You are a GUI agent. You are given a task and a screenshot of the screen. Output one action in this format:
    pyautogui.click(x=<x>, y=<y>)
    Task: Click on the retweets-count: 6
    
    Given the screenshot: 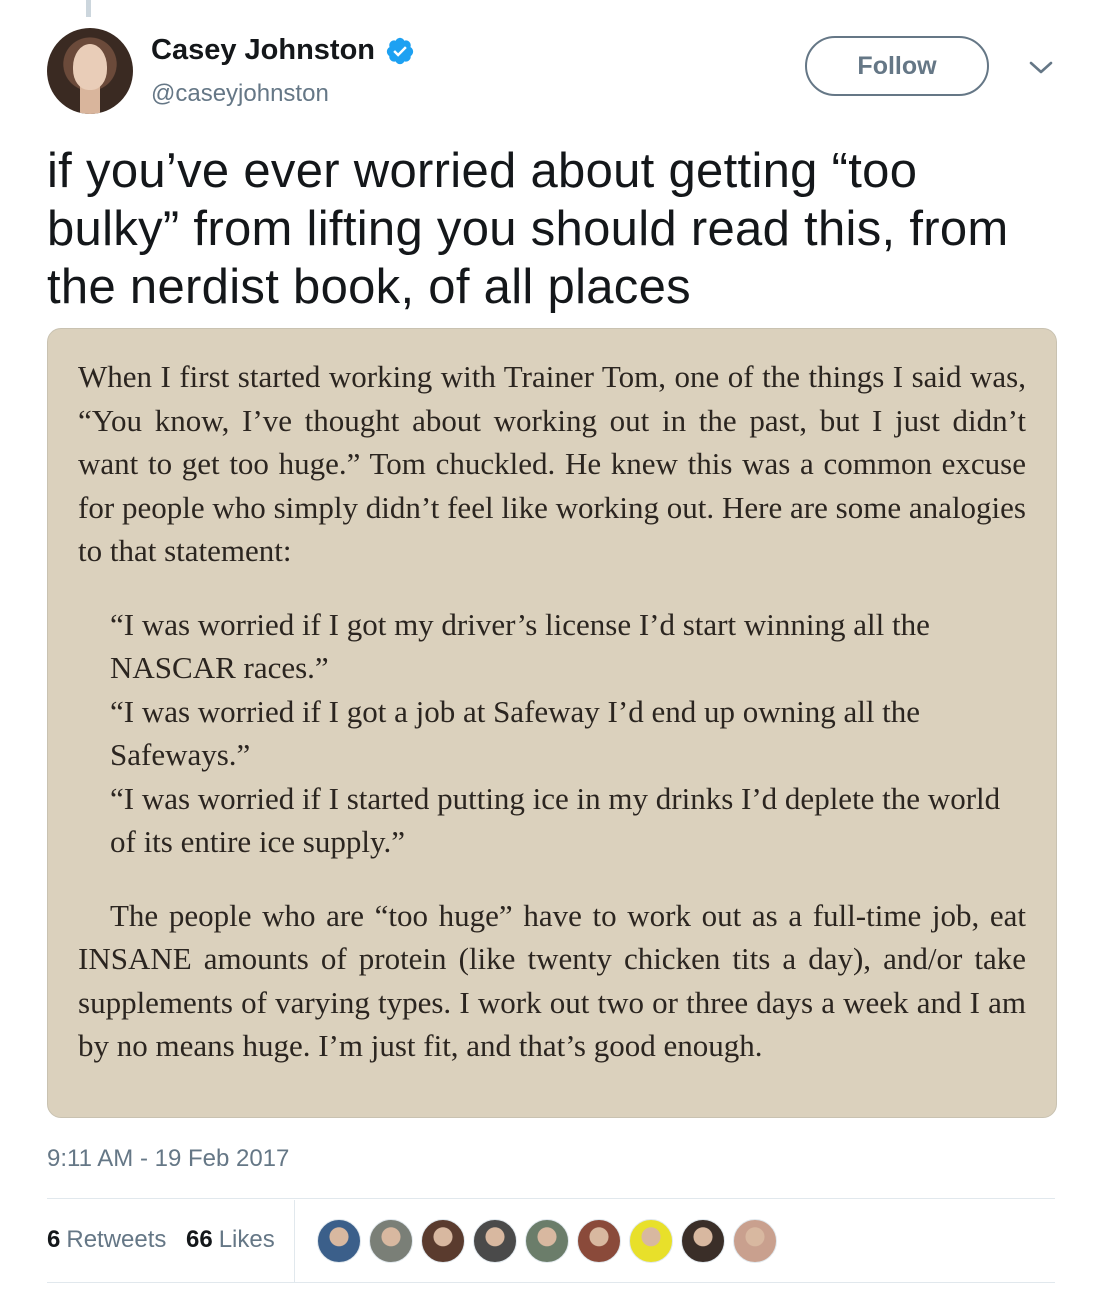 What is the action you would take?
    pyautogui.click(x=54, y=1239)
    